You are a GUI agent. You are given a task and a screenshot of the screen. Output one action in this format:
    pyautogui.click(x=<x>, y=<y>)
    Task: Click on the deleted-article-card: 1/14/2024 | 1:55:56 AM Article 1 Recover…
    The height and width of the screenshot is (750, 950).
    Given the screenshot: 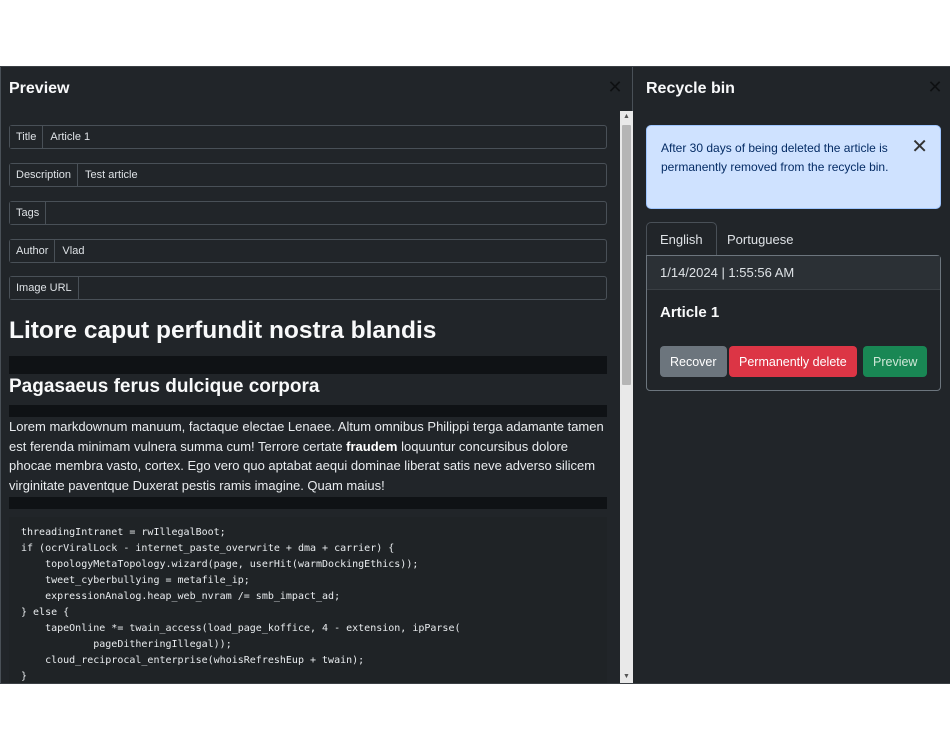 What is the action you would take?
    pyautogui.click(x=793, y=323)
    